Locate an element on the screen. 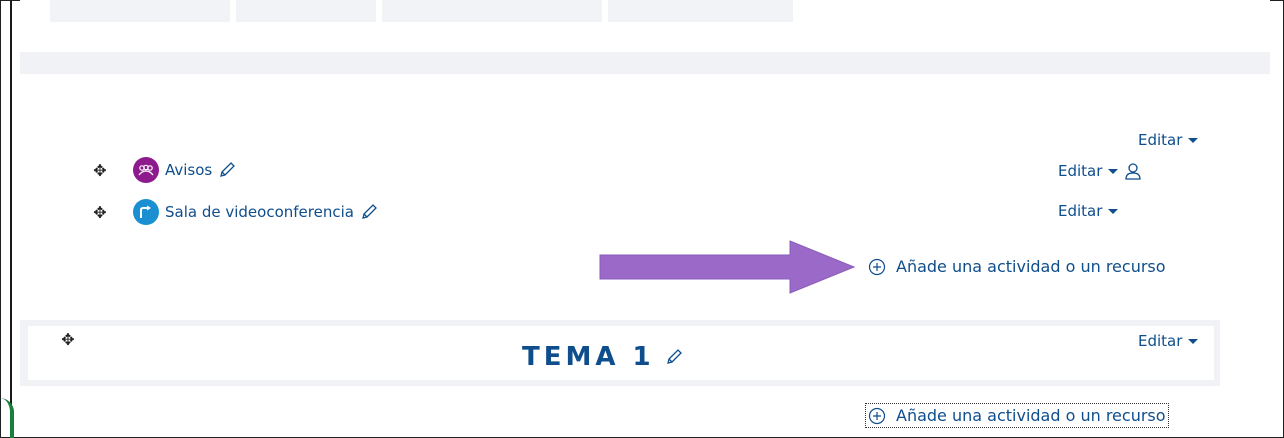  activity-name: Sala de videoconferencia is located at coordinates (259, 212).